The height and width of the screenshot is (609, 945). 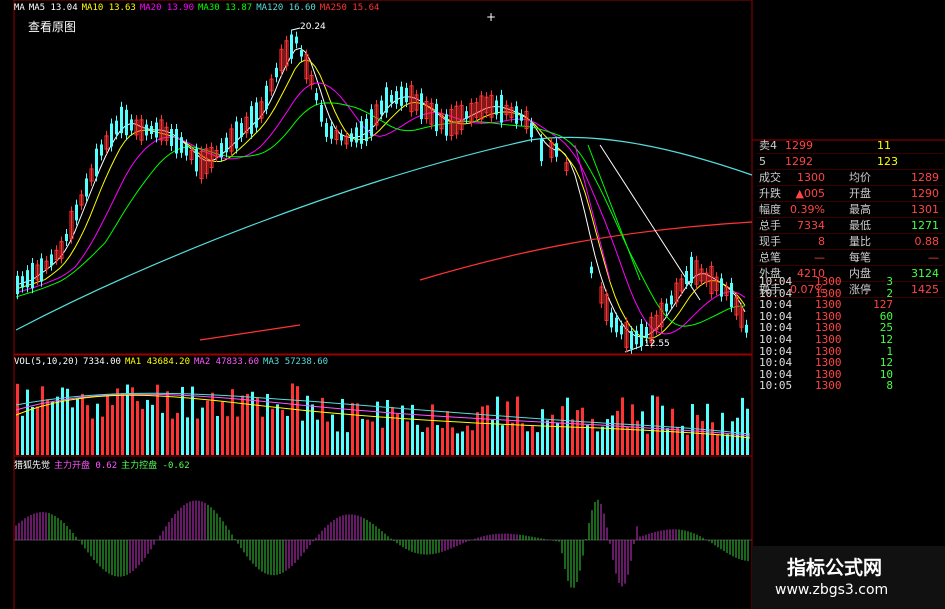 What do you see at coordinates (52, 26) in the screenshot?
I see `view-original-button: 查看原图` at bounding box center [52, 26].